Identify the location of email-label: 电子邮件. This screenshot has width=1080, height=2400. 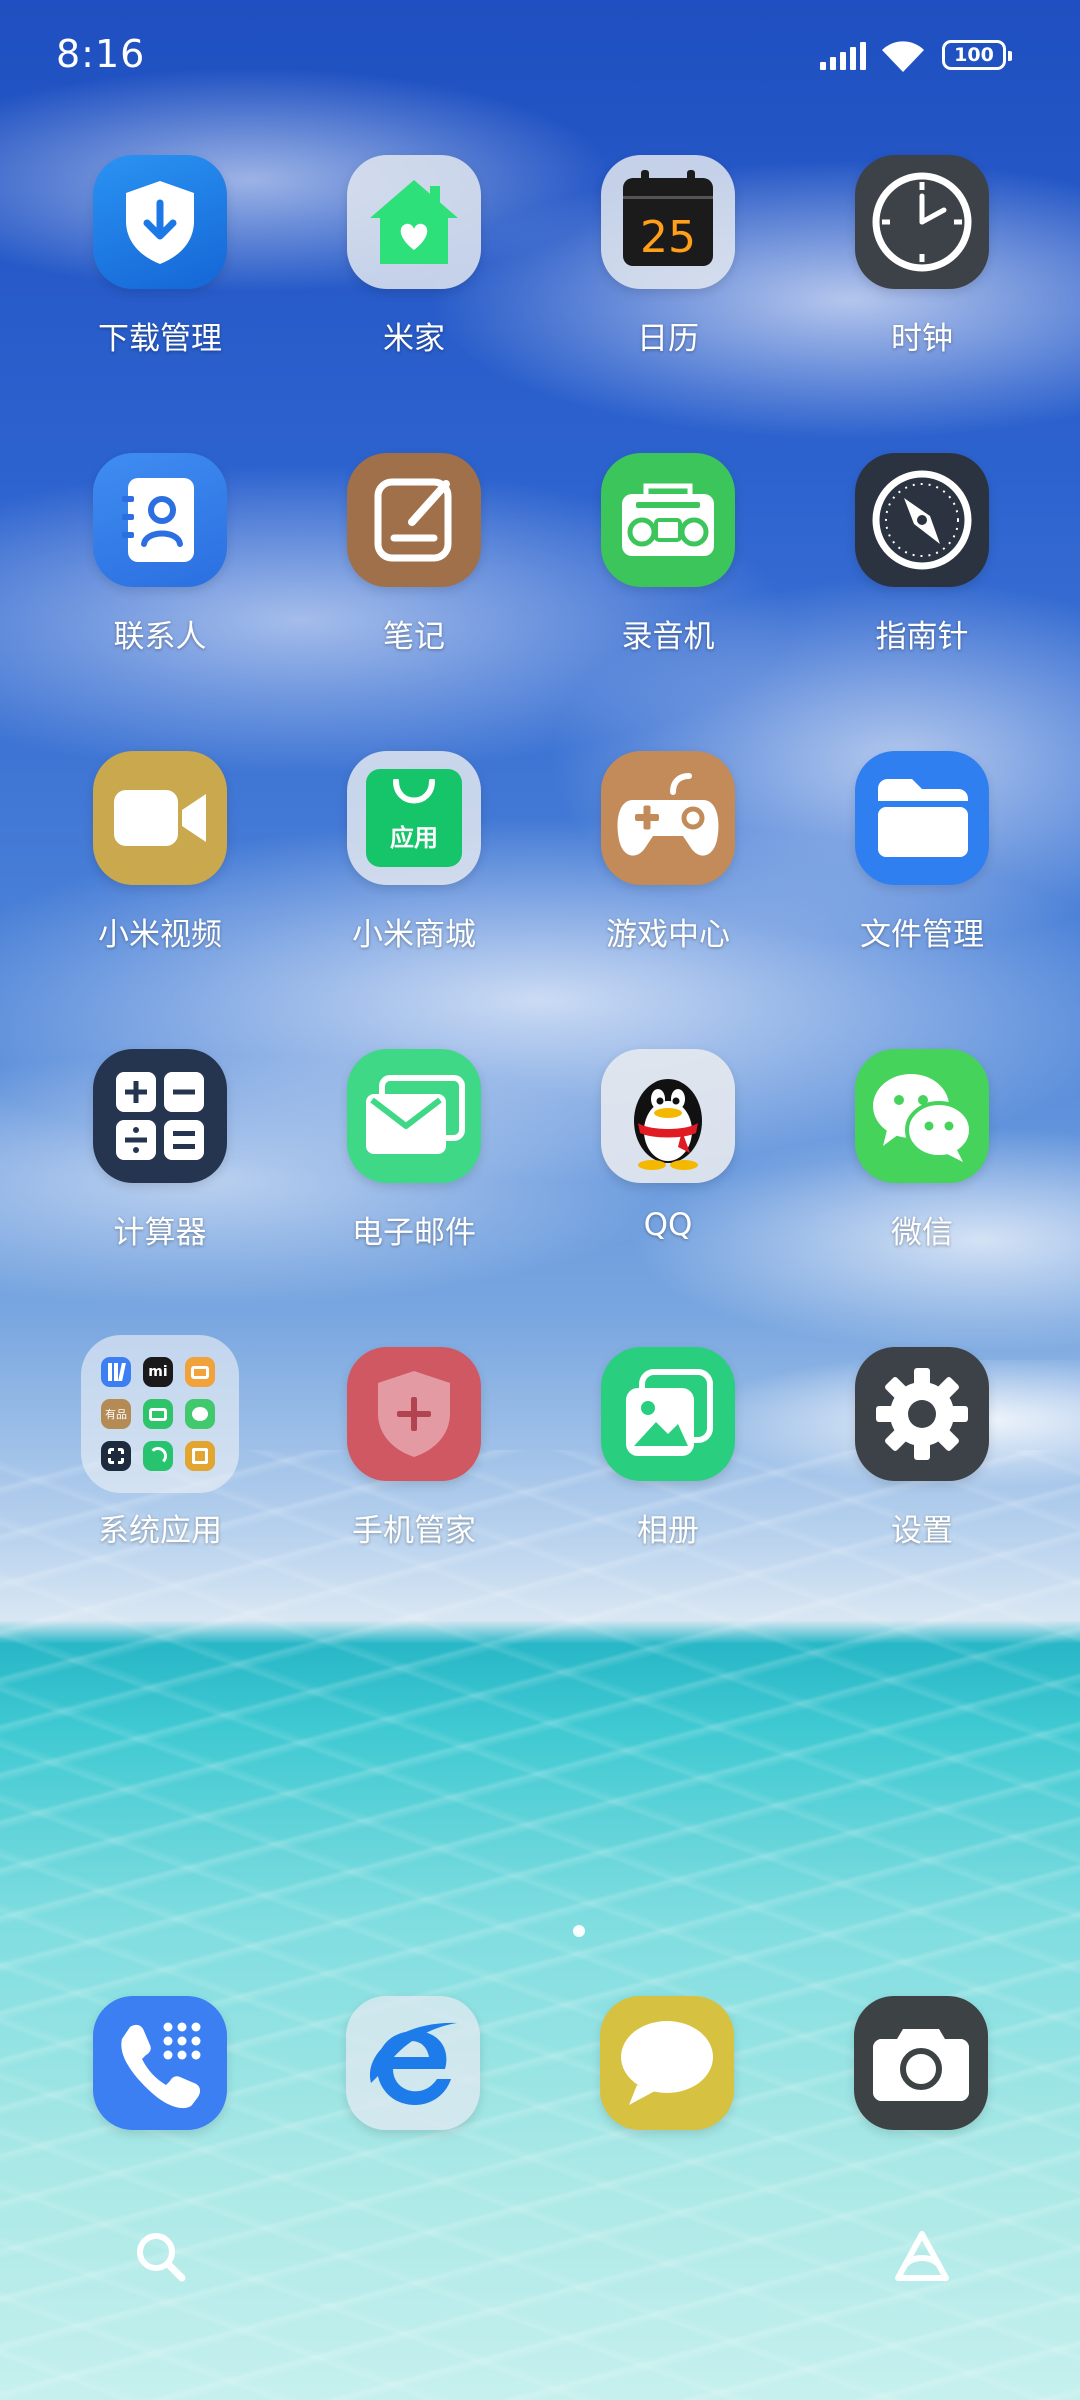
(414, 1233).